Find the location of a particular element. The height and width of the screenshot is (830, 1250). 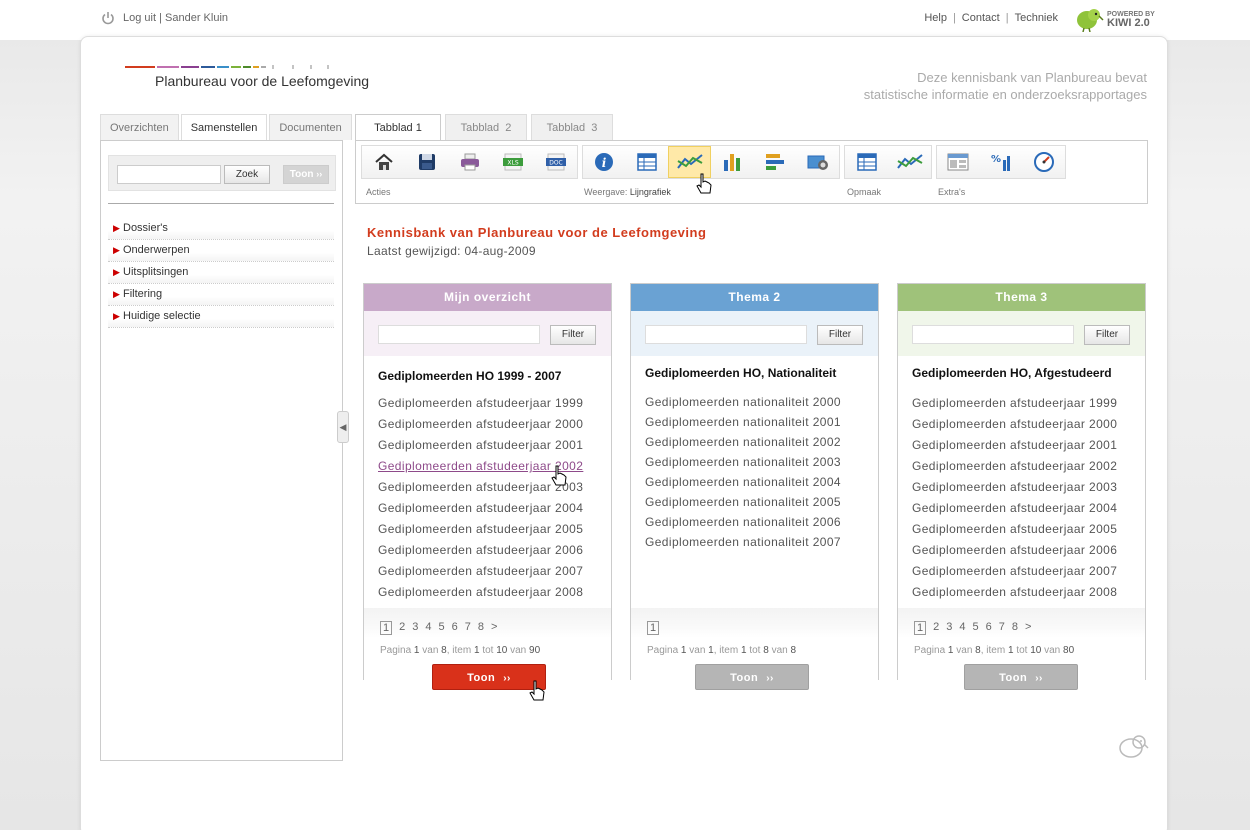

toolbar-group-opmaak is located at coordinates (888, 162).